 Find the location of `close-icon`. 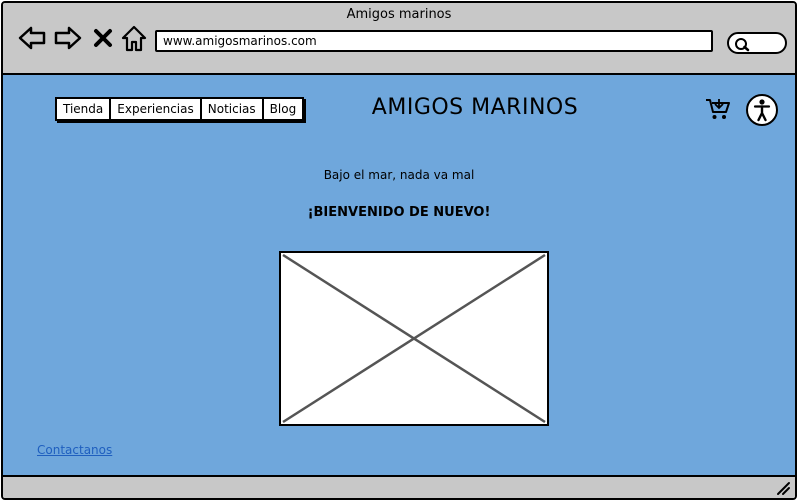

close-icon is located at coordinates (103, 38).